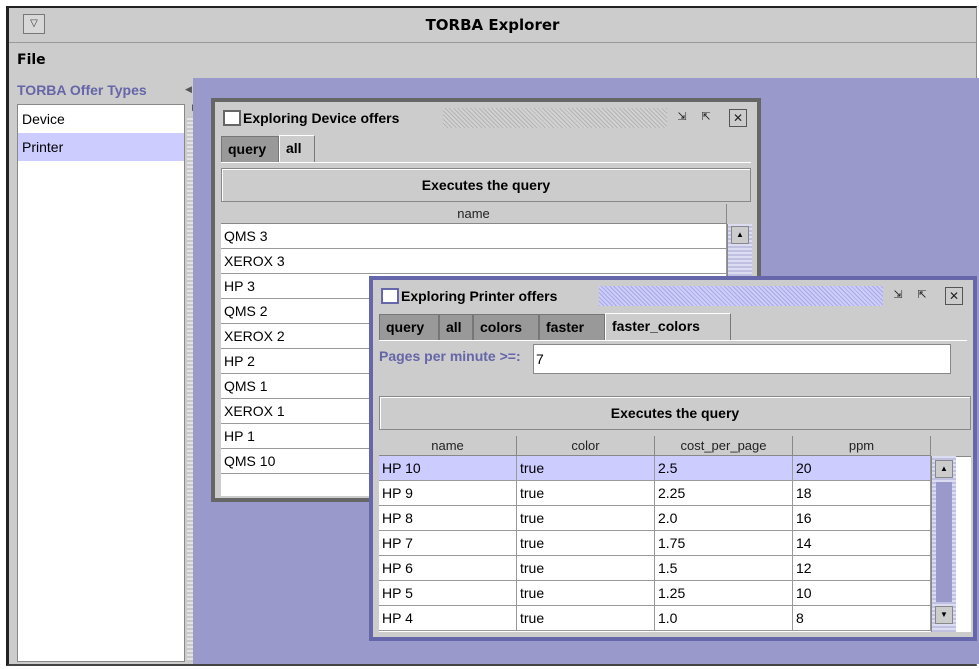 The height and width of the screenshot is (669, 979). I want to click on table-row: HP 4 true 1.0 8, so click(655, 618).